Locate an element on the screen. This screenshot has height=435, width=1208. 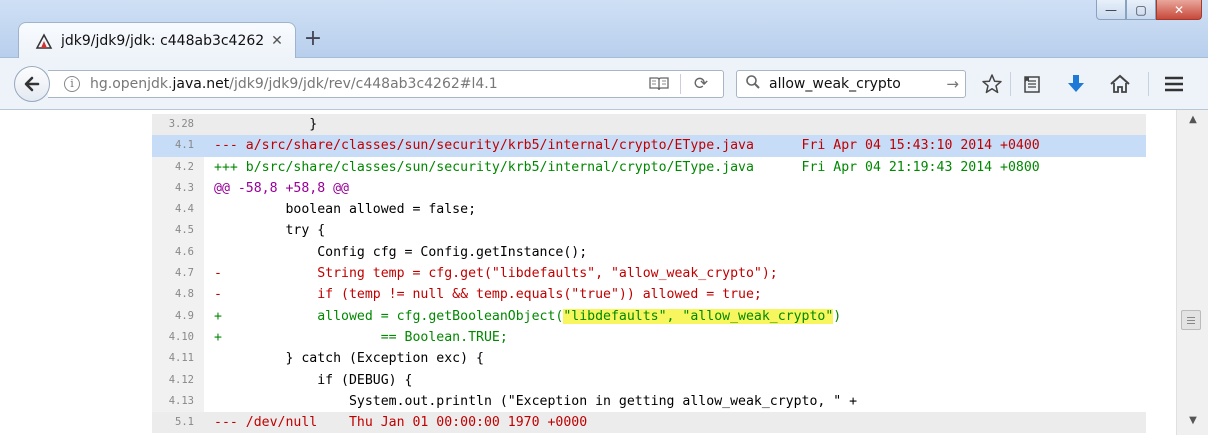
reading-list-button is located at coordinates (1032, 84).